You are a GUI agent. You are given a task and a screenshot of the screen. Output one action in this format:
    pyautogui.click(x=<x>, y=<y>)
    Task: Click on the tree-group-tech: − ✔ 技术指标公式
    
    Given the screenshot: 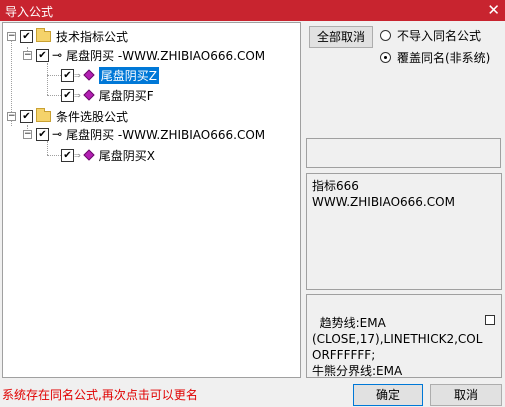 What is the action you would take?
    pyautogui.click(x=67, y=36)
    